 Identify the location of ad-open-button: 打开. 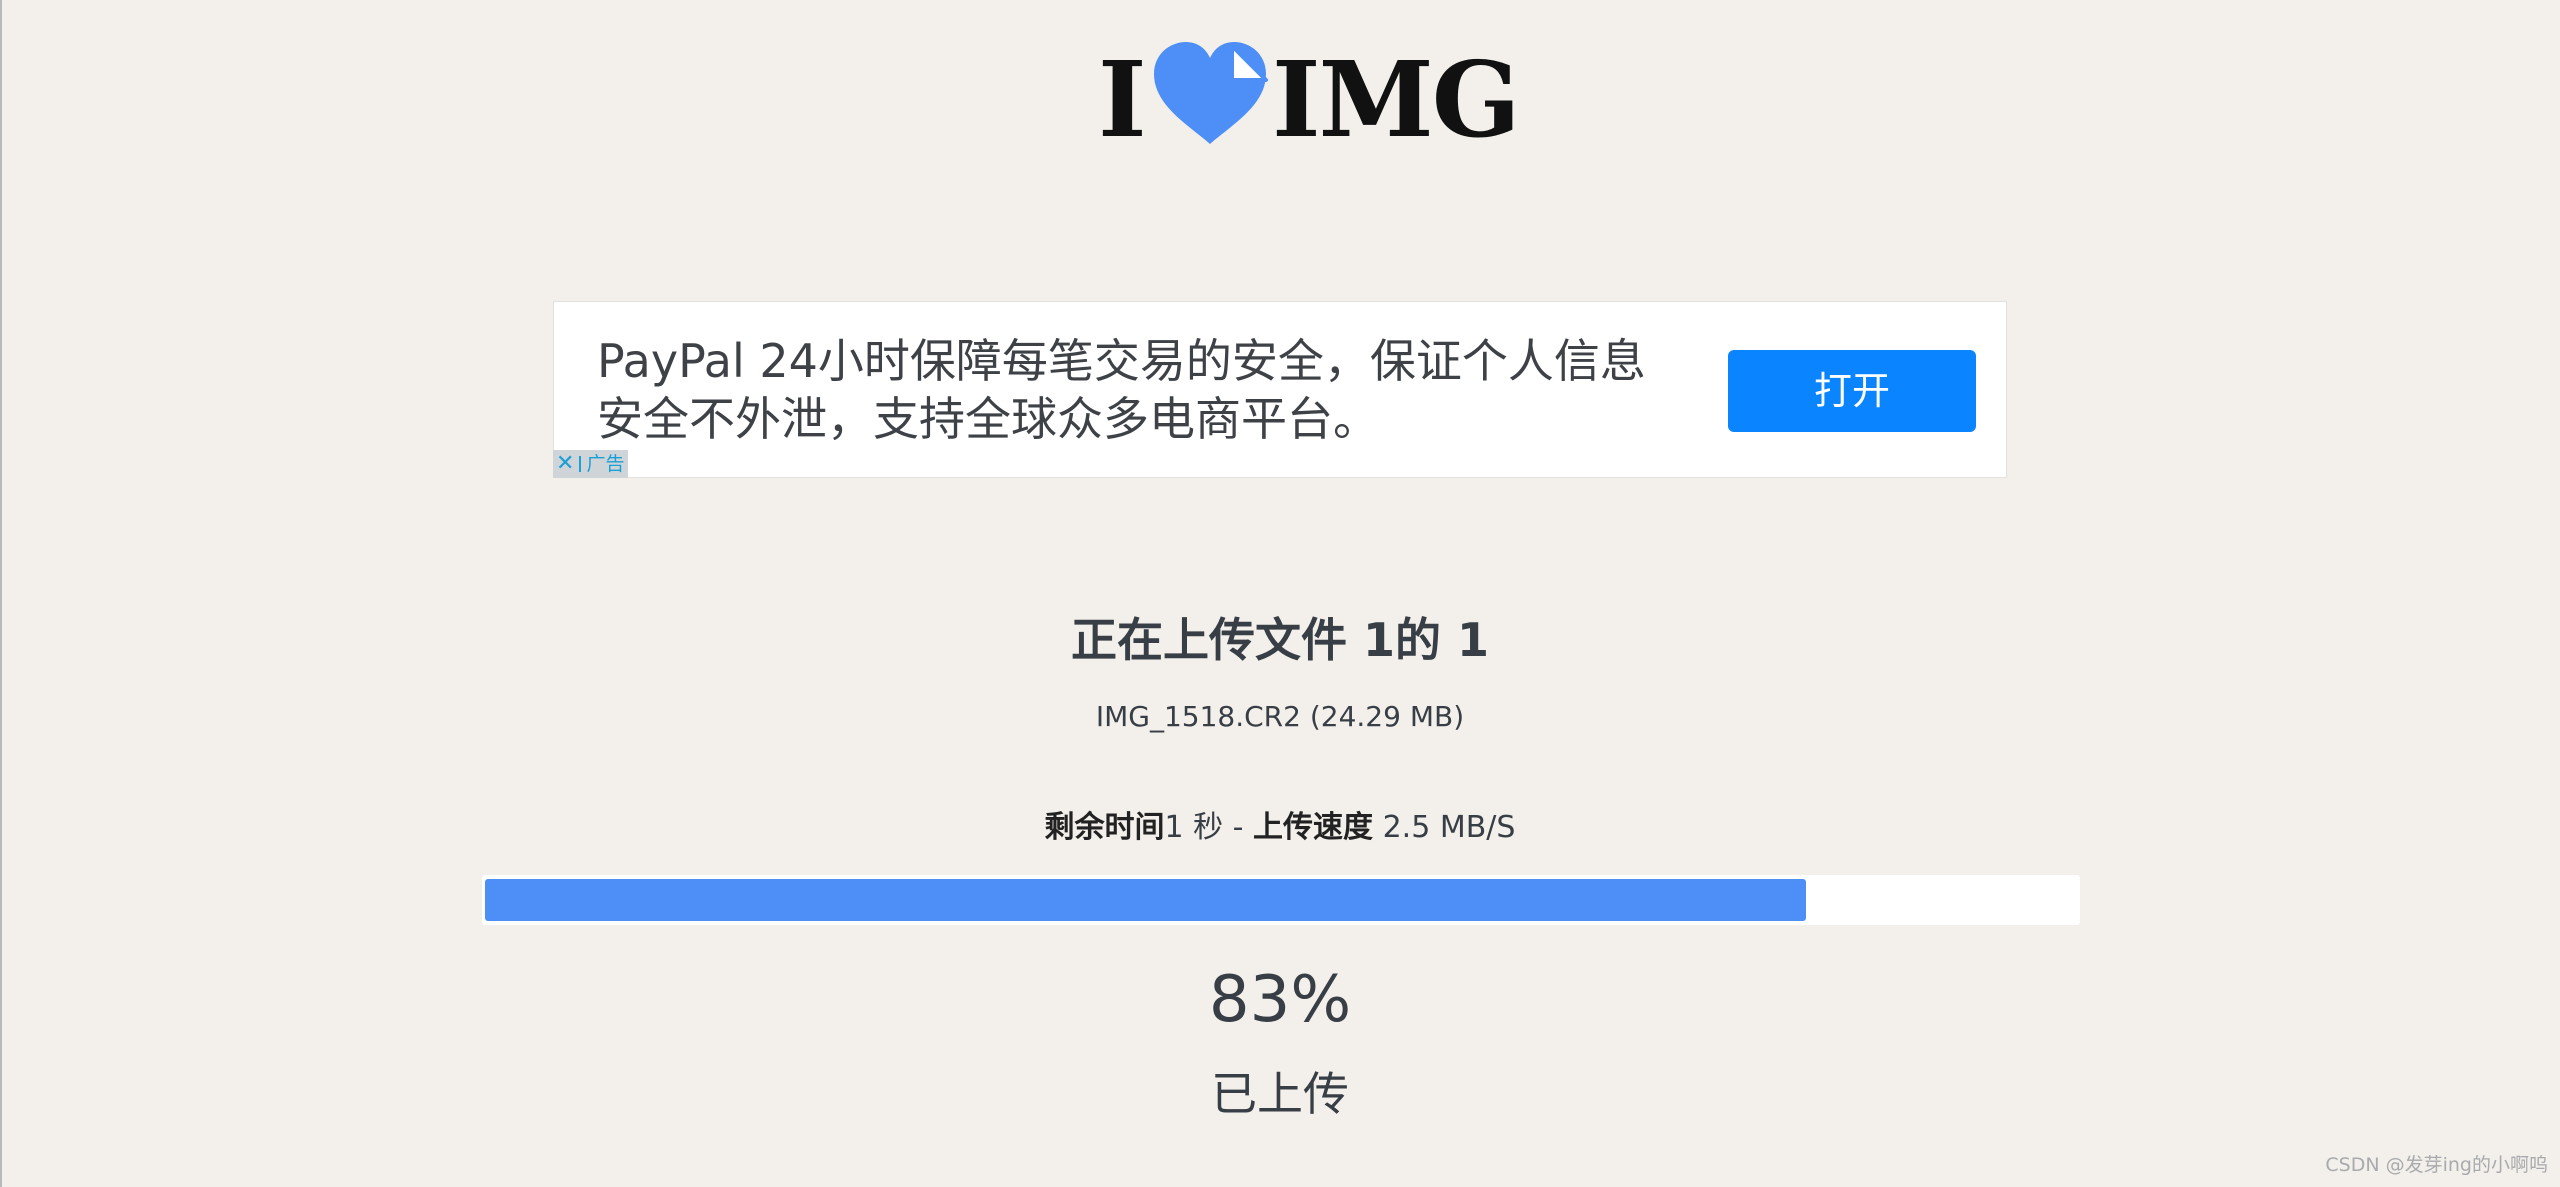
(1852, 391).